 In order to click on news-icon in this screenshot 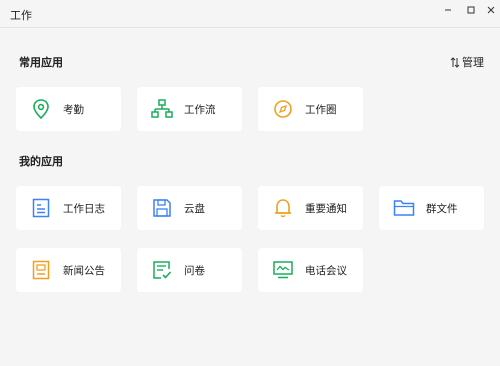, I will do `click(41, 270)`.